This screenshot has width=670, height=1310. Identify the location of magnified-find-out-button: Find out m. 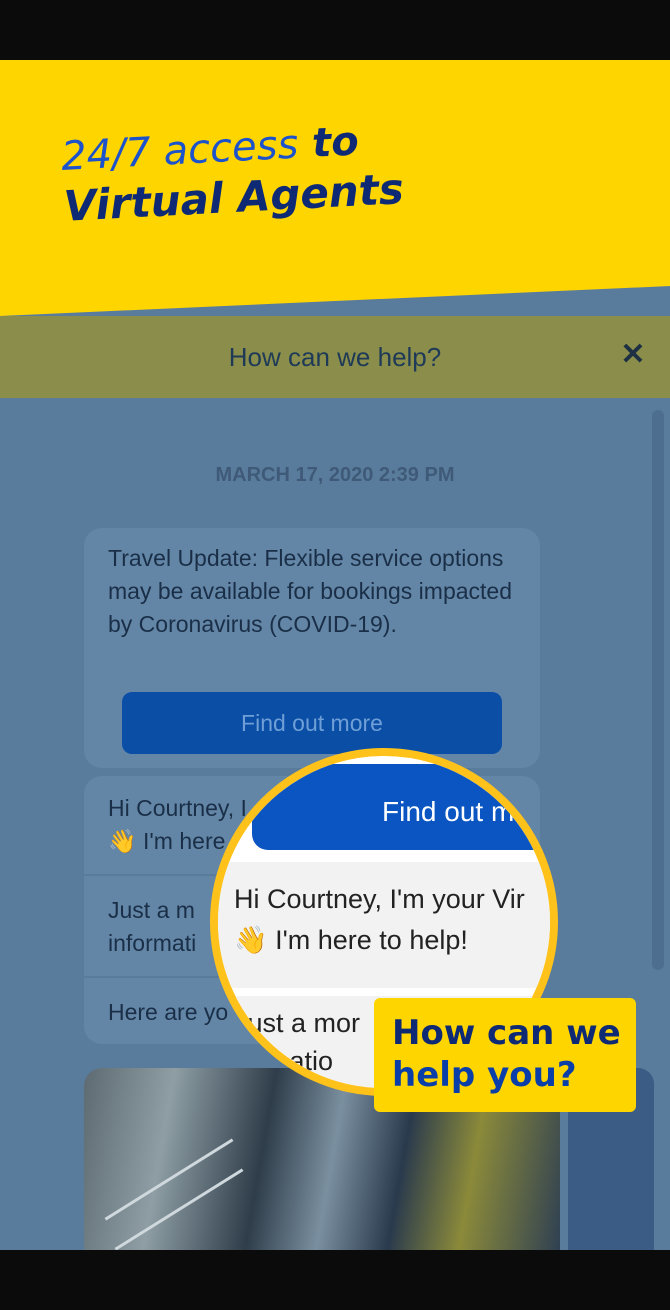
(401, 807).